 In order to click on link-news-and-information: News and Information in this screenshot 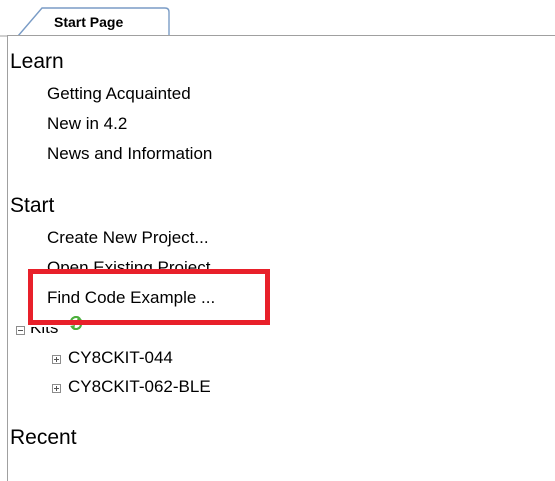, I will do `click(129, 154)`.